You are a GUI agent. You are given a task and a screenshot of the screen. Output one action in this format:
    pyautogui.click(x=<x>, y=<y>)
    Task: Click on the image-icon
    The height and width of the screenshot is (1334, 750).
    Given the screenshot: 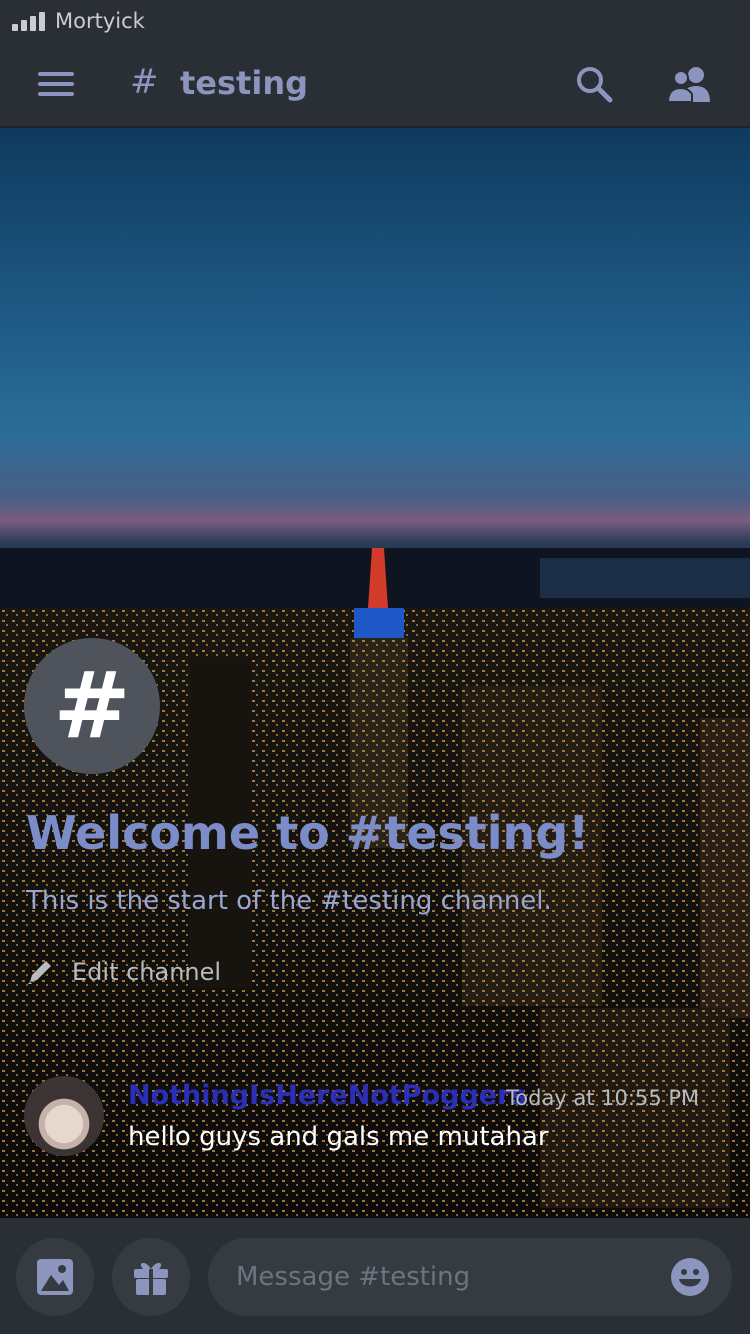 What is the action you would take?
    pyautogui.click(x=55, y=1277)
    